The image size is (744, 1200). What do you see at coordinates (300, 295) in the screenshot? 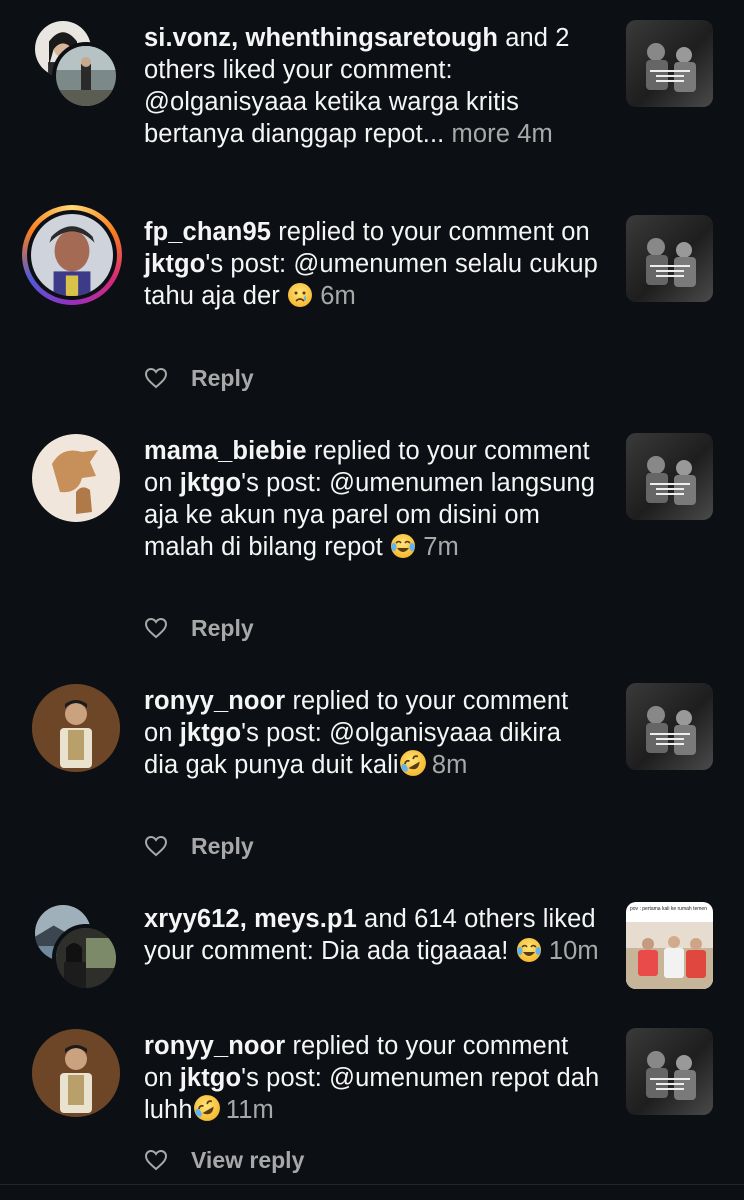
I see `crying-face-emoji` at bounding box center [300, 295].